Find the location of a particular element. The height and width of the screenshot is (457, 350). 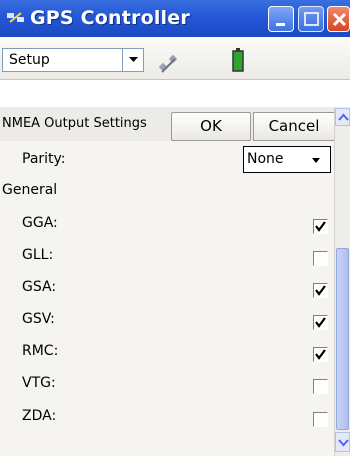

title-bar: GPS Controller is located at coordinates (175, 18).